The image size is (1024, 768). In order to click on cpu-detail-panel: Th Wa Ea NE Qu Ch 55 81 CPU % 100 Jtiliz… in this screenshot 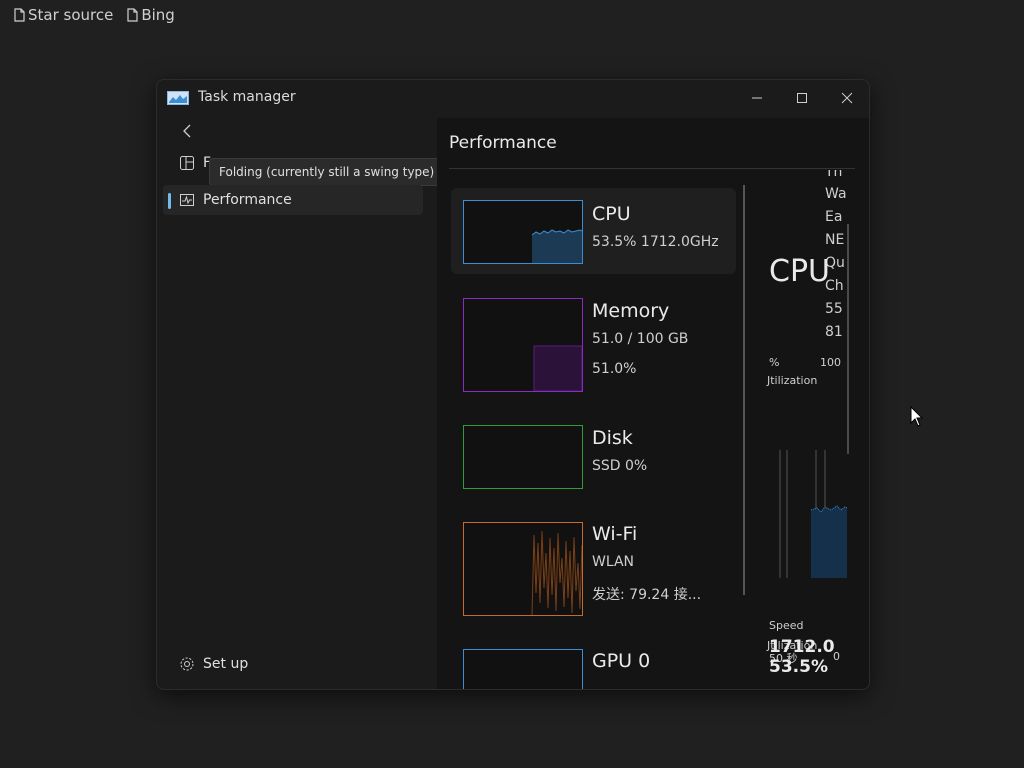, I will do `click(803, 429)`.